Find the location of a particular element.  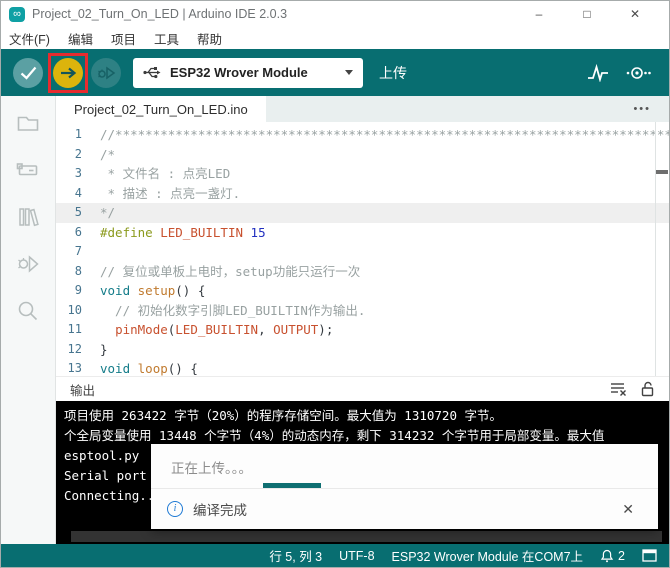

output-panel-header: 输出 is located at coordinates (362, 388).